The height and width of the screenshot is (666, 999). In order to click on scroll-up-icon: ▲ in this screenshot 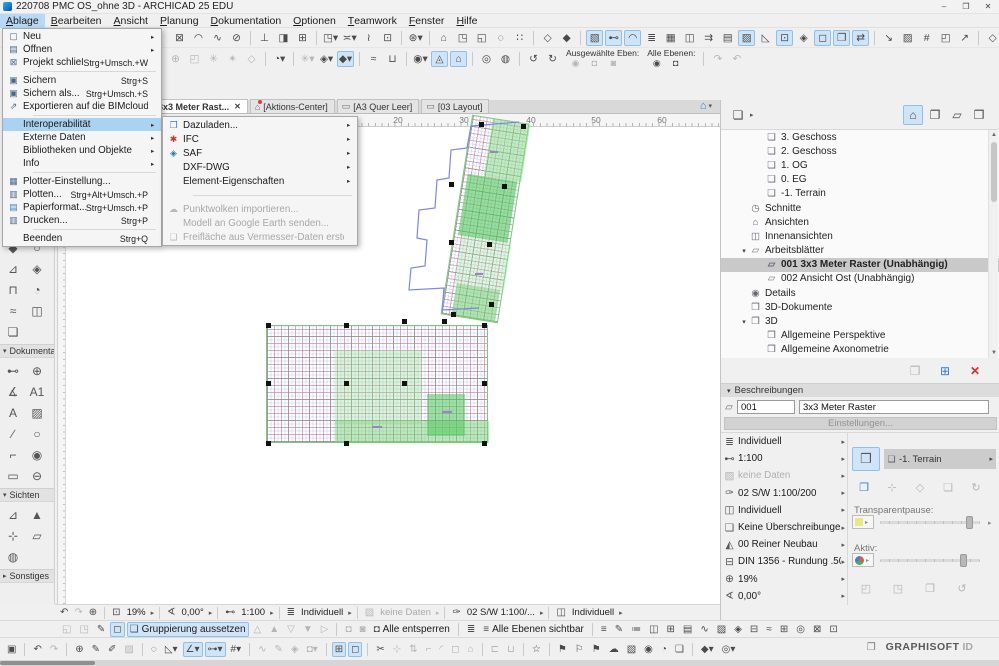, I will do `click(994, 135)`.